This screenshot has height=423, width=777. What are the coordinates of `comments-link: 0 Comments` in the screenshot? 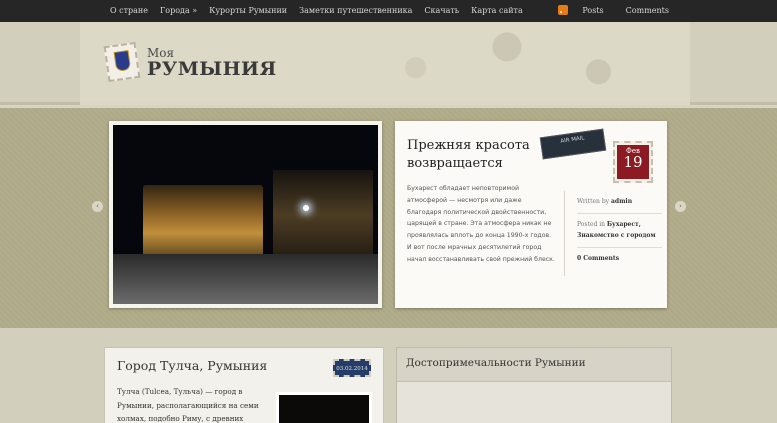 It's located at (598, 258).